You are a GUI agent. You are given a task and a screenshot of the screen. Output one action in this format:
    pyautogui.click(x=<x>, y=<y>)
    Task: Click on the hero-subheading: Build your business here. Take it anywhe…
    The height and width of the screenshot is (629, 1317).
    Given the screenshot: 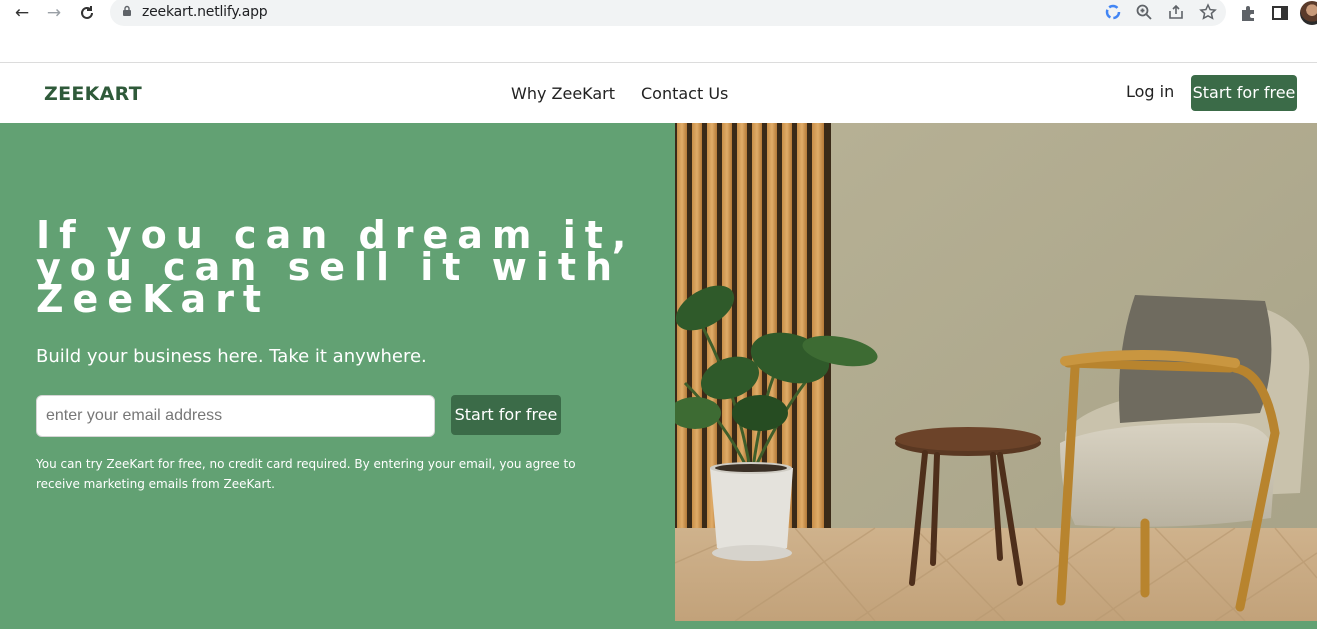 What is the action you would take?
    pyautogui.click(x=231, y=356)
    